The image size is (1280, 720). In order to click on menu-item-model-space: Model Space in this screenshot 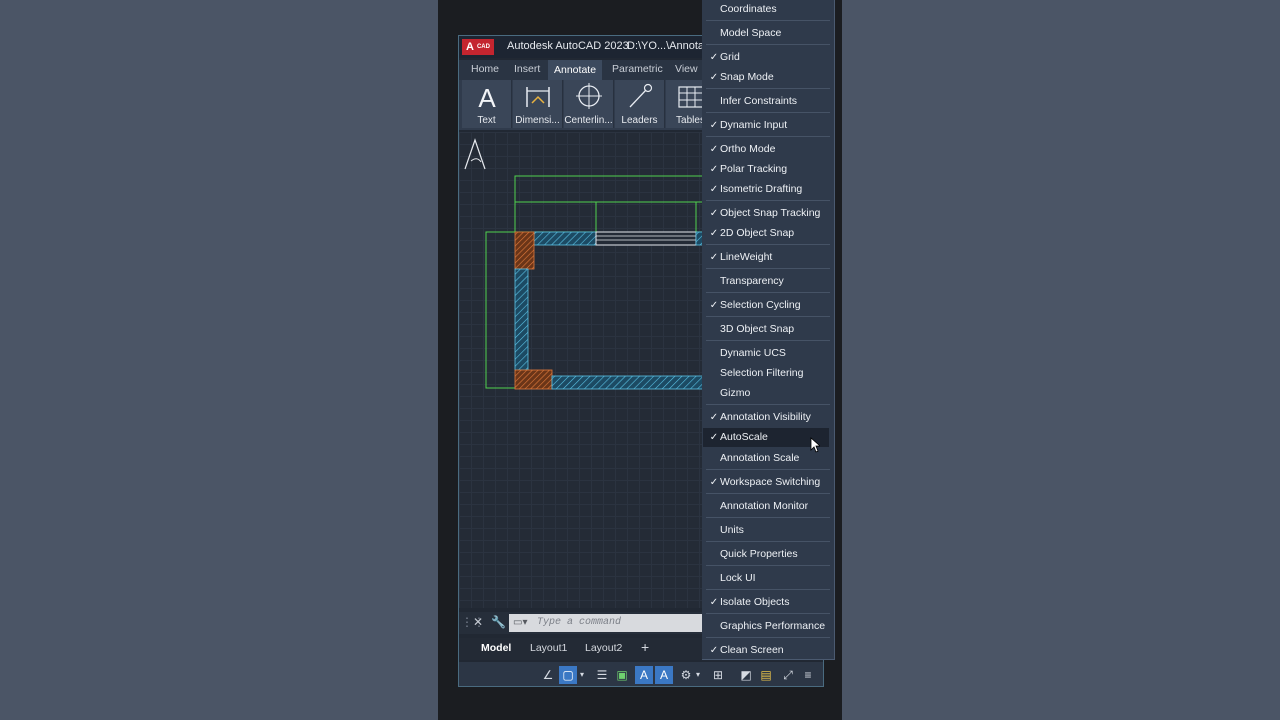, I will do `click(766, 33)`.